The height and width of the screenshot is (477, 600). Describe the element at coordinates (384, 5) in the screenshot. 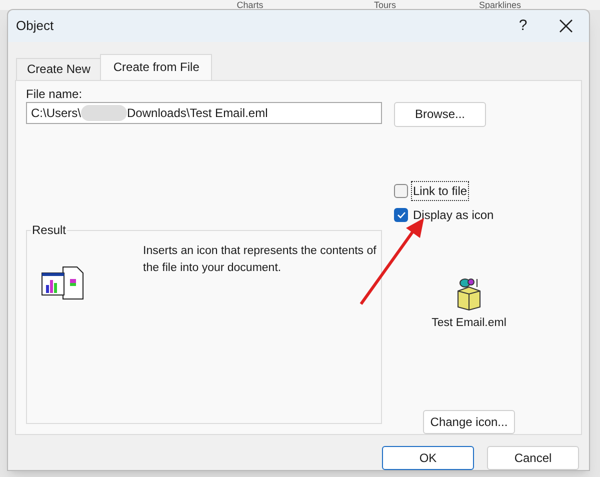

I see `ribbon-group-label: Tours` at that location.